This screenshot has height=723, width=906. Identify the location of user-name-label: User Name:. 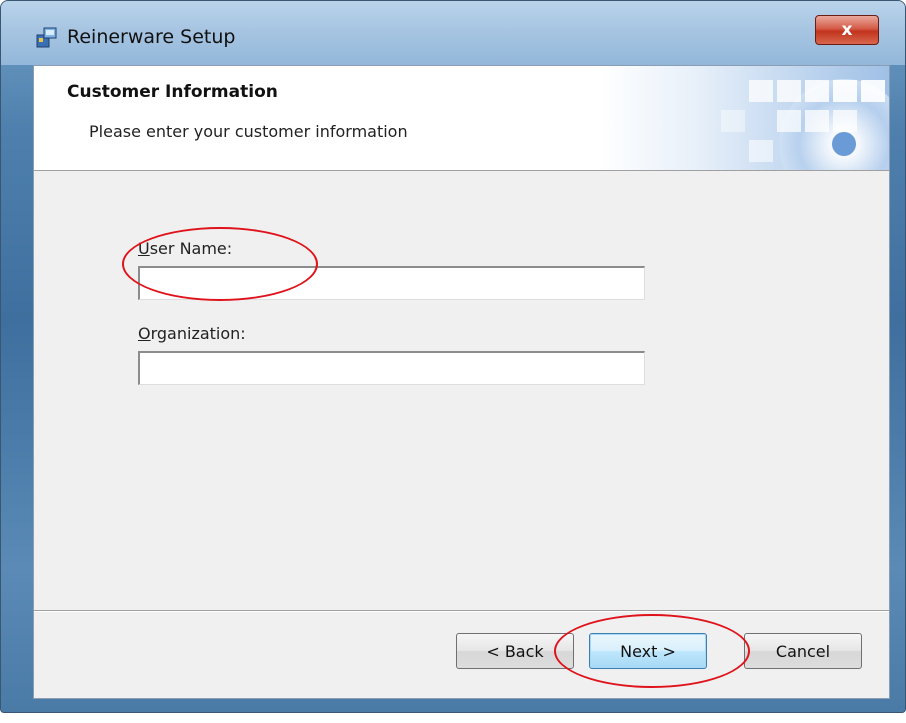
(185, 248).